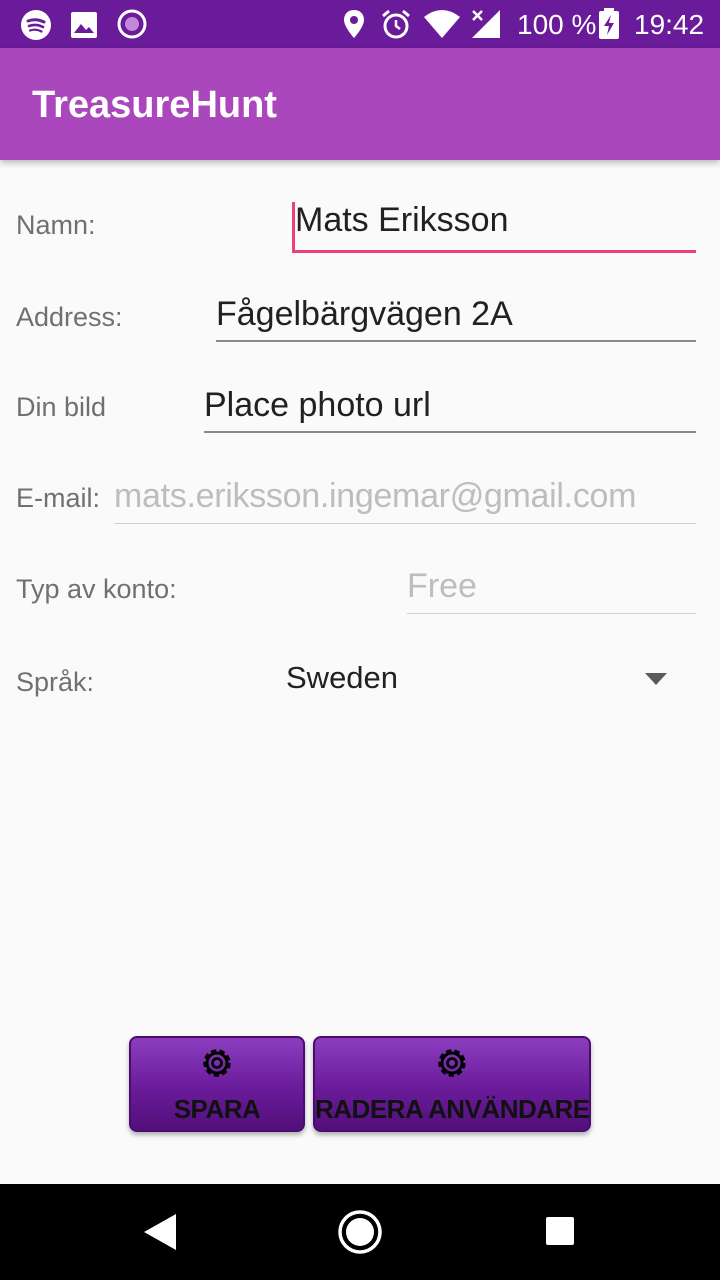  I want to click on back-icon, so click(160, 1234).